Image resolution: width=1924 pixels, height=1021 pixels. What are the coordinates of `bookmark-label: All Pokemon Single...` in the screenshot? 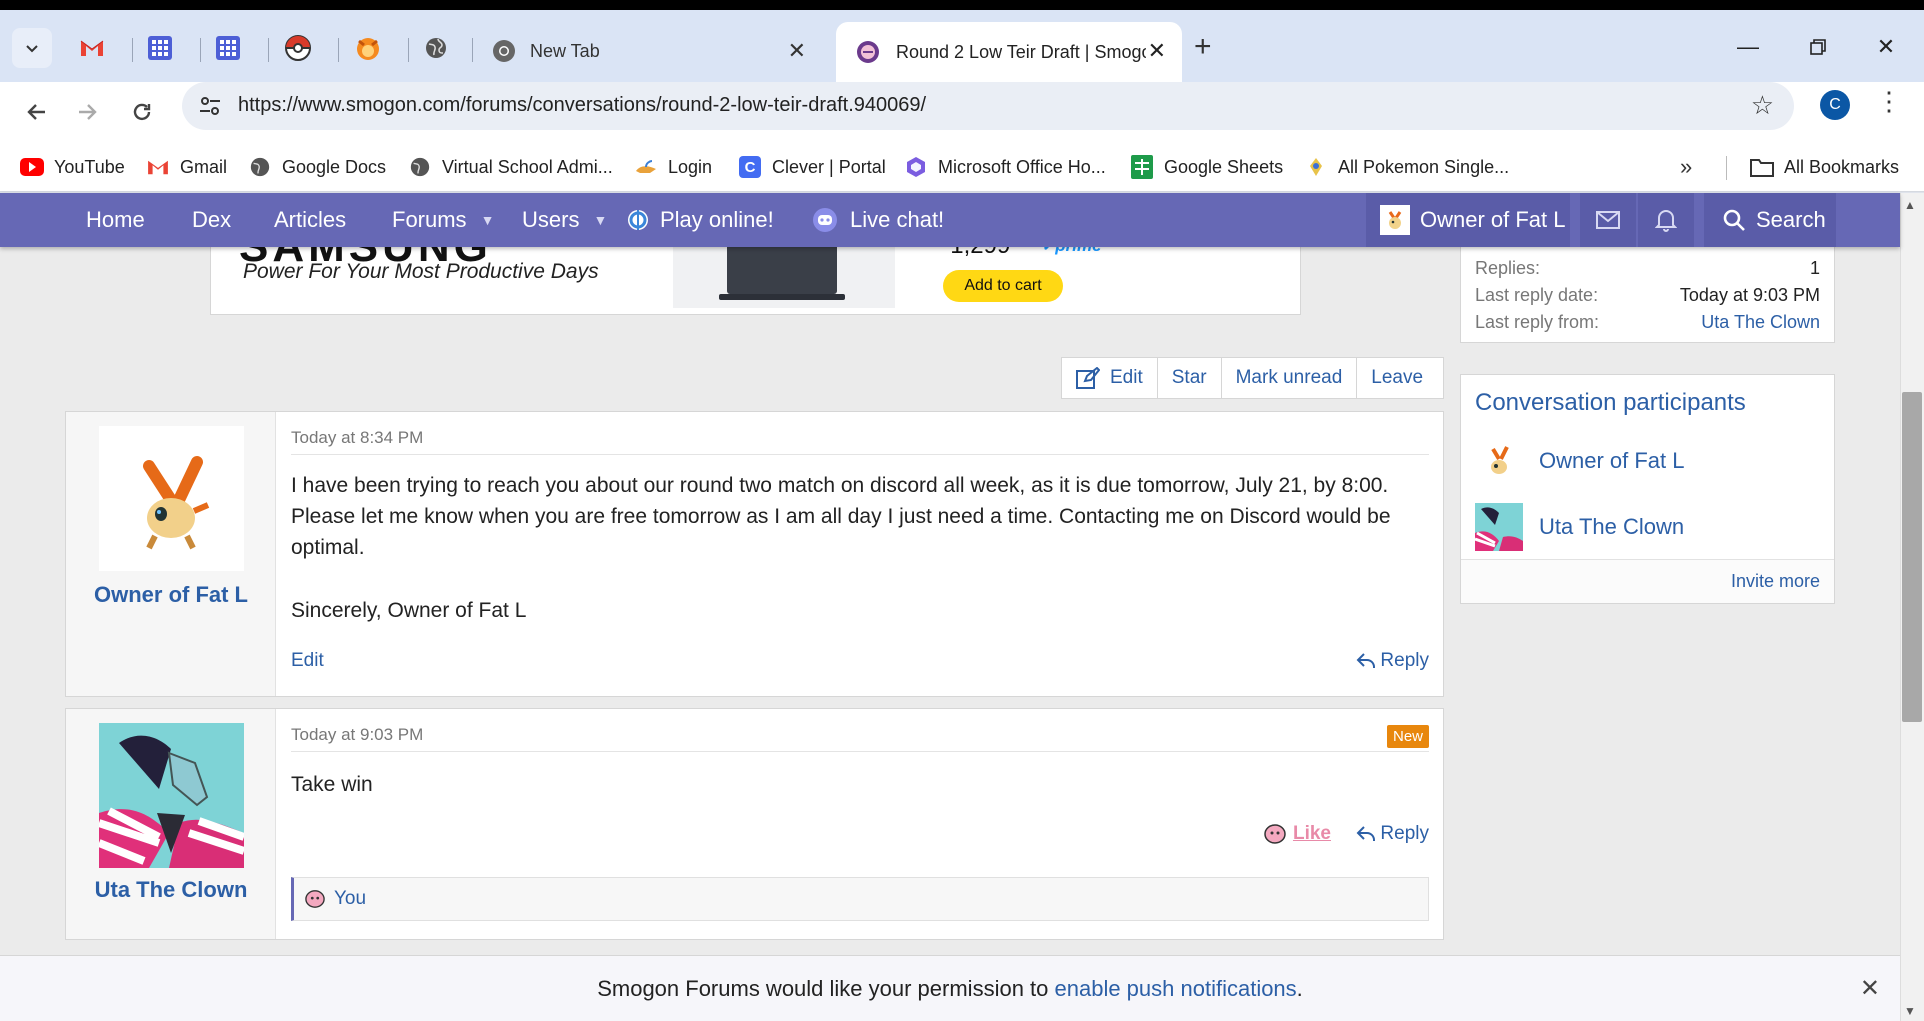 It's located at (1424, 166).